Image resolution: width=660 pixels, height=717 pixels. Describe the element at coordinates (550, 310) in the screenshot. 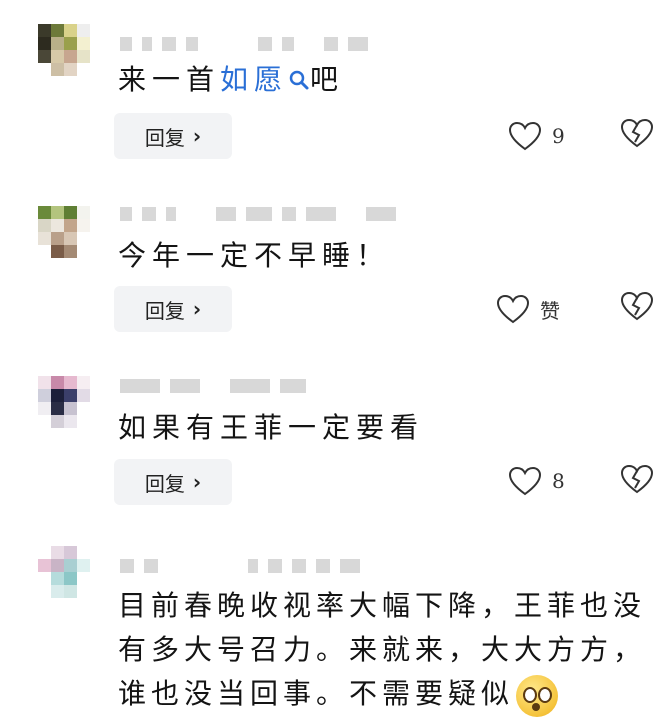

I see `like-count: 赞` at that location.